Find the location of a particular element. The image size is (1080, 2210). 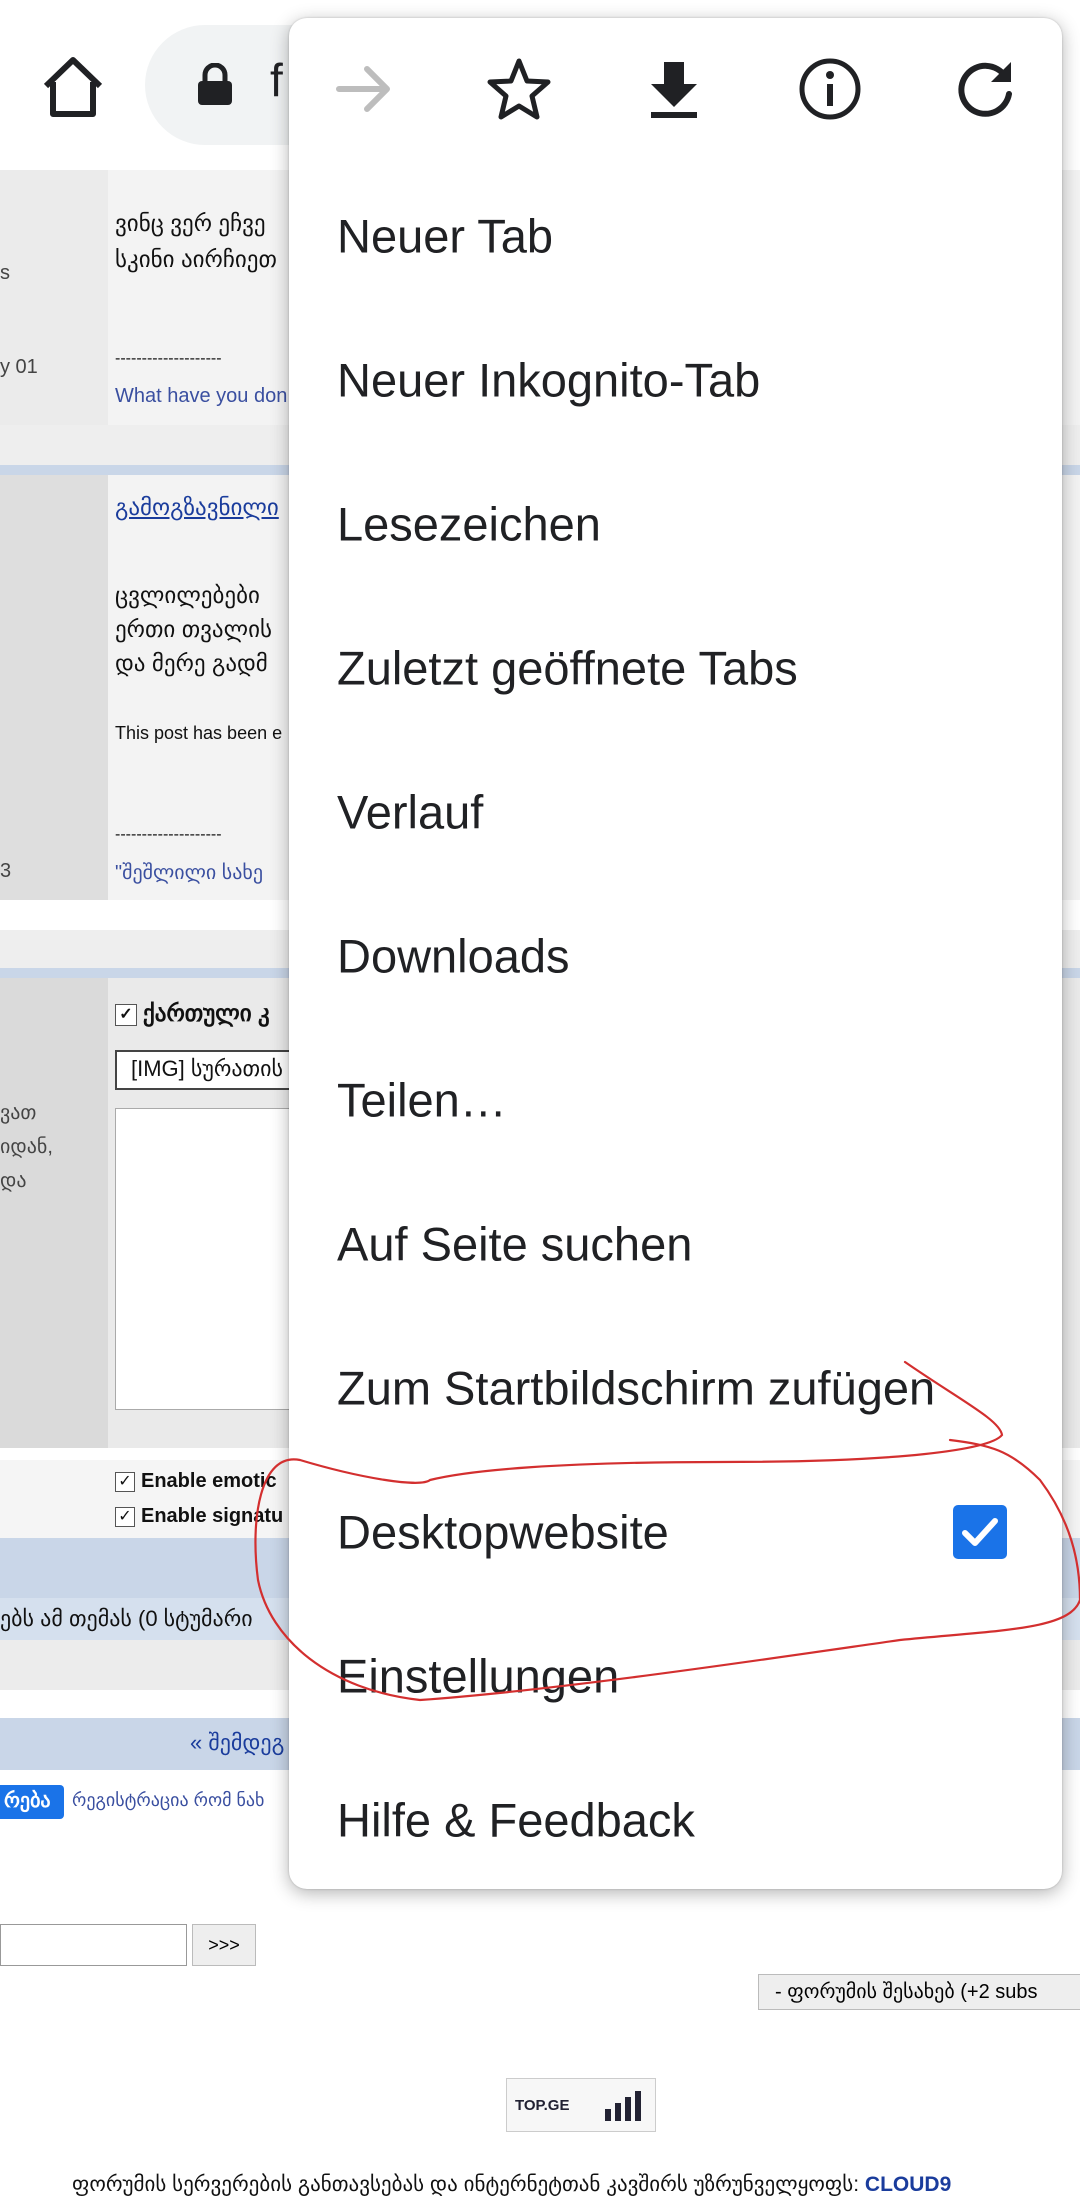

menu-item-downloads: Downloads is located at coordinates (675, 956).